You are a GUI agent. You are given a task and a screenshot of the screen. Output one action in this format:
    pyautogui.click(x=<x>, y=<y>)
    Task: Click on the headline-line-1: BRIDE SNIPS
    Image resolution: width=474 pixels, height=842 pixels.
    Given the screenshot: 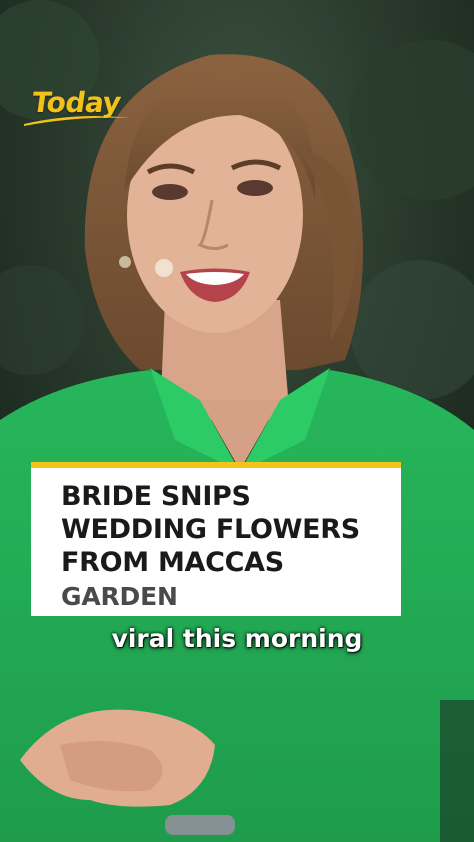 What is the action you would take?
    pyautogui.click(x=156, y=496)
    